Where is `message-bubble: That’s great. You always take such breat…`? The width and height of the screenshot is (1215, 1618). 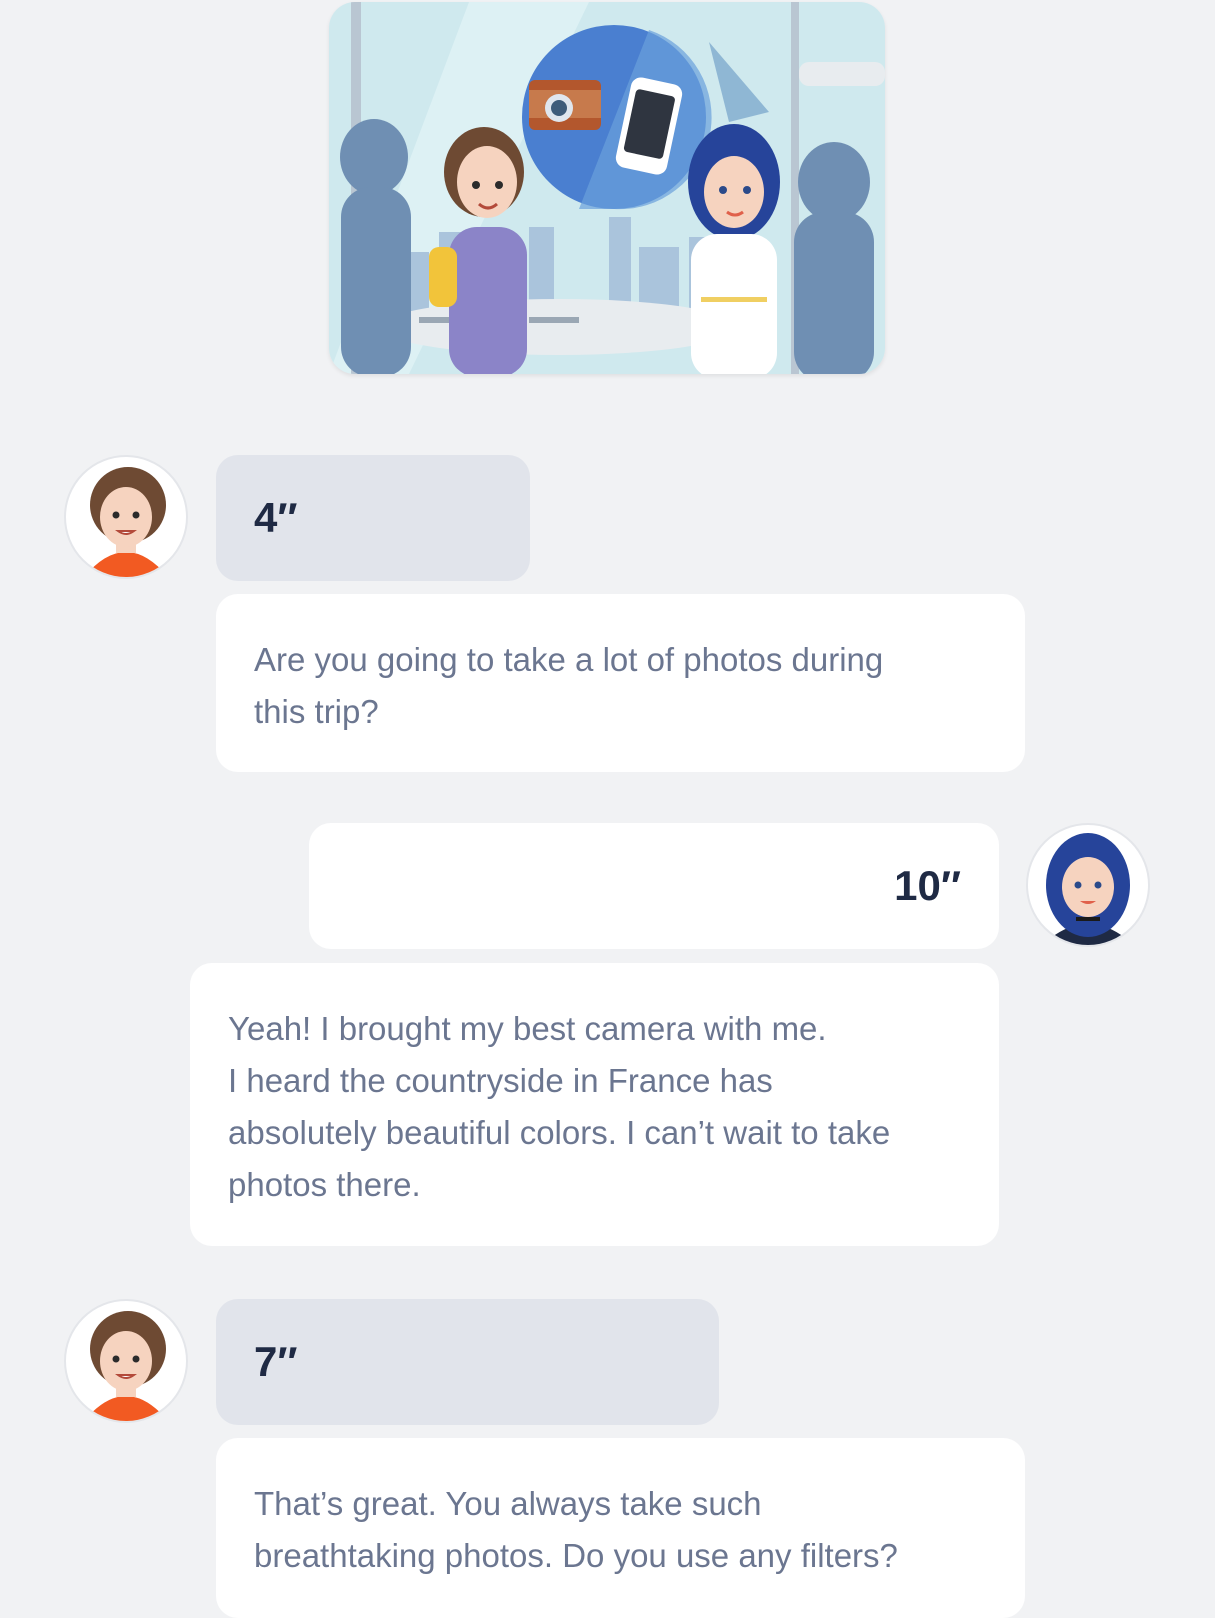
message-bubble: That’s great. You always take such breat… is located at coordinates (620, 1528).